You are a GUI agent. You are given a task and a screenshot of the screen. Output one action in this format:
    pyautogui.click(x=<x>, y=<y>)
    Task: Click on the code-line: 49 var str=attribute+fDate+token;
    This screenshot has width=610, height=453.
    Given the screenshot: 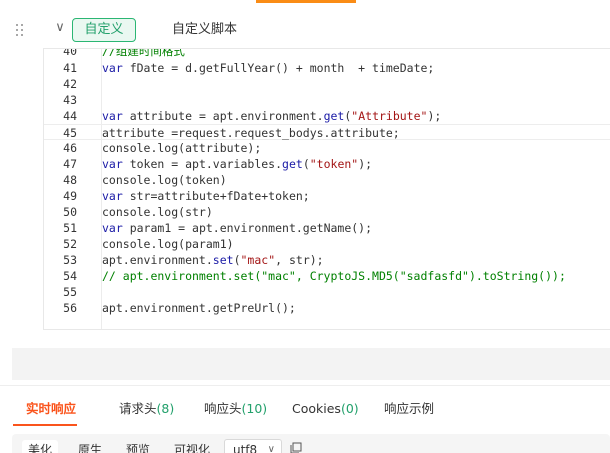 What is the action you would take?
    pyautogui.click(x=327, y=196)
    